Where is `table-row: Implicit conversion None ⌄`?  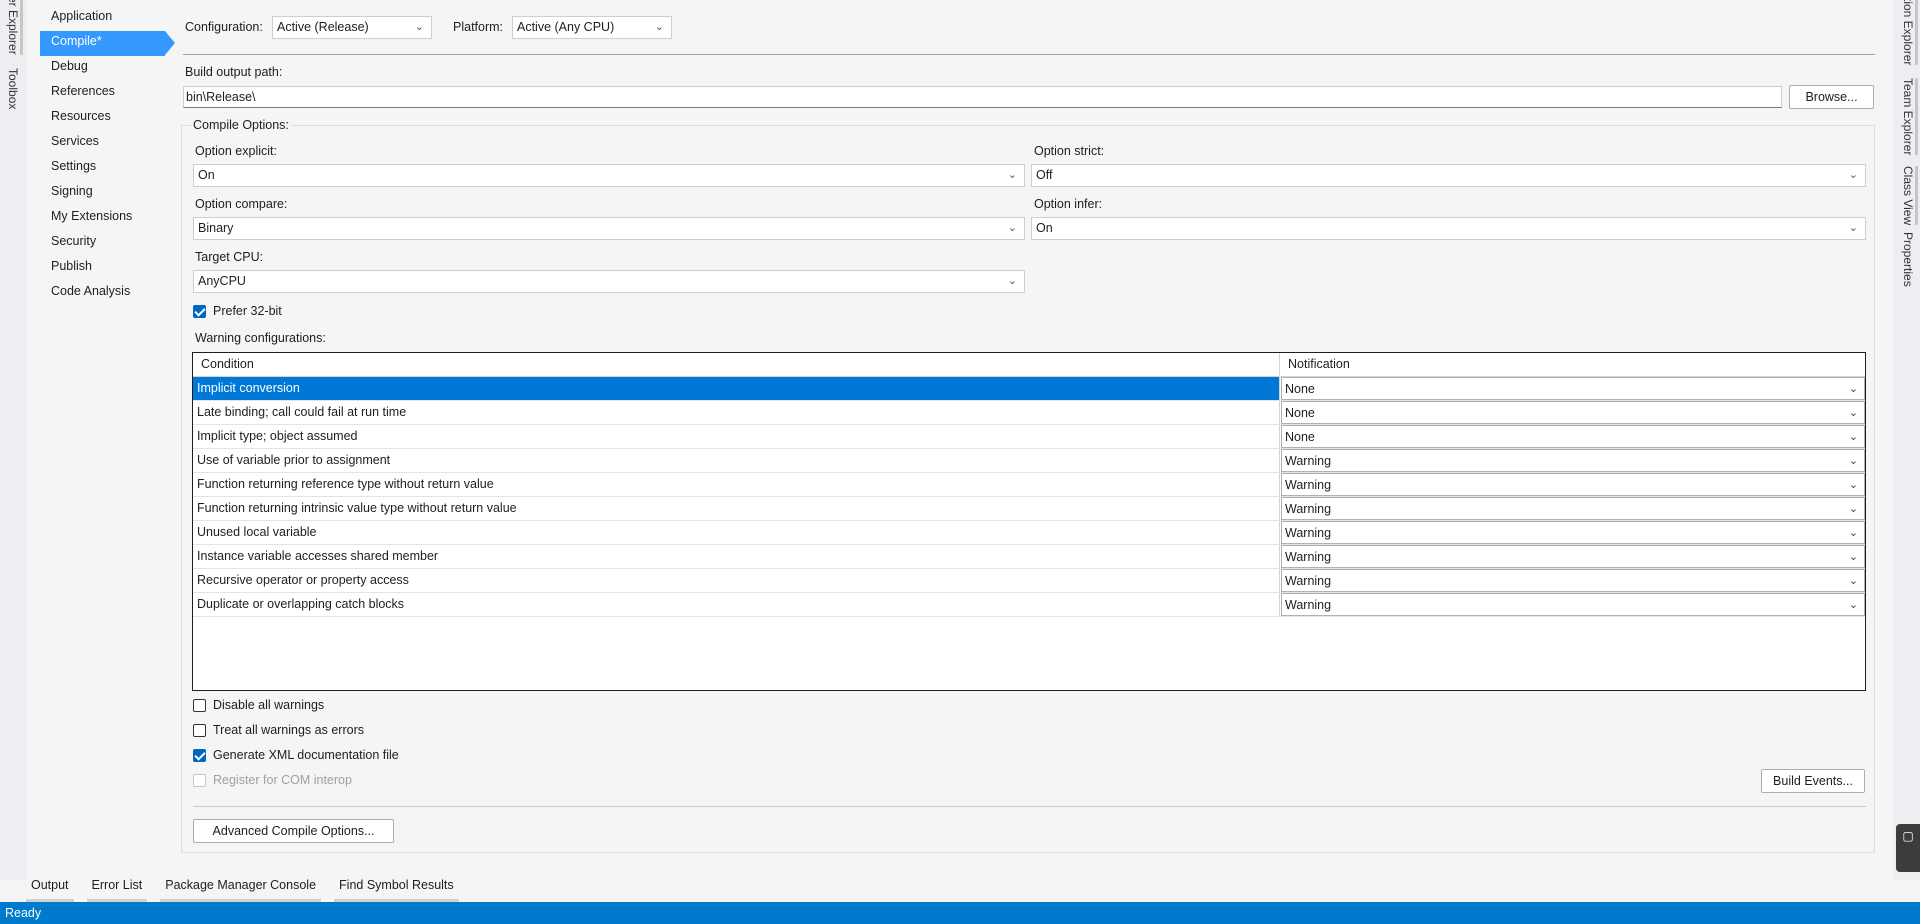 table-row: Implicit conversion None ⌄ is located at coordinates (1029, 389).